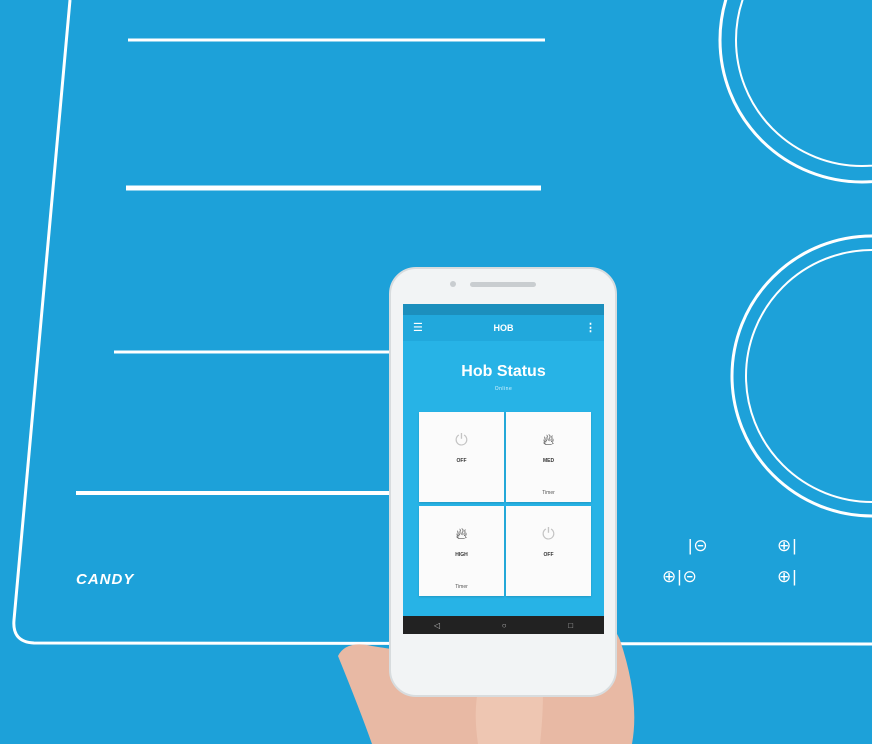  Describe the element at coordinates (570, 625) in the screenshot. I see `recent-apps-icon: □` at that location.